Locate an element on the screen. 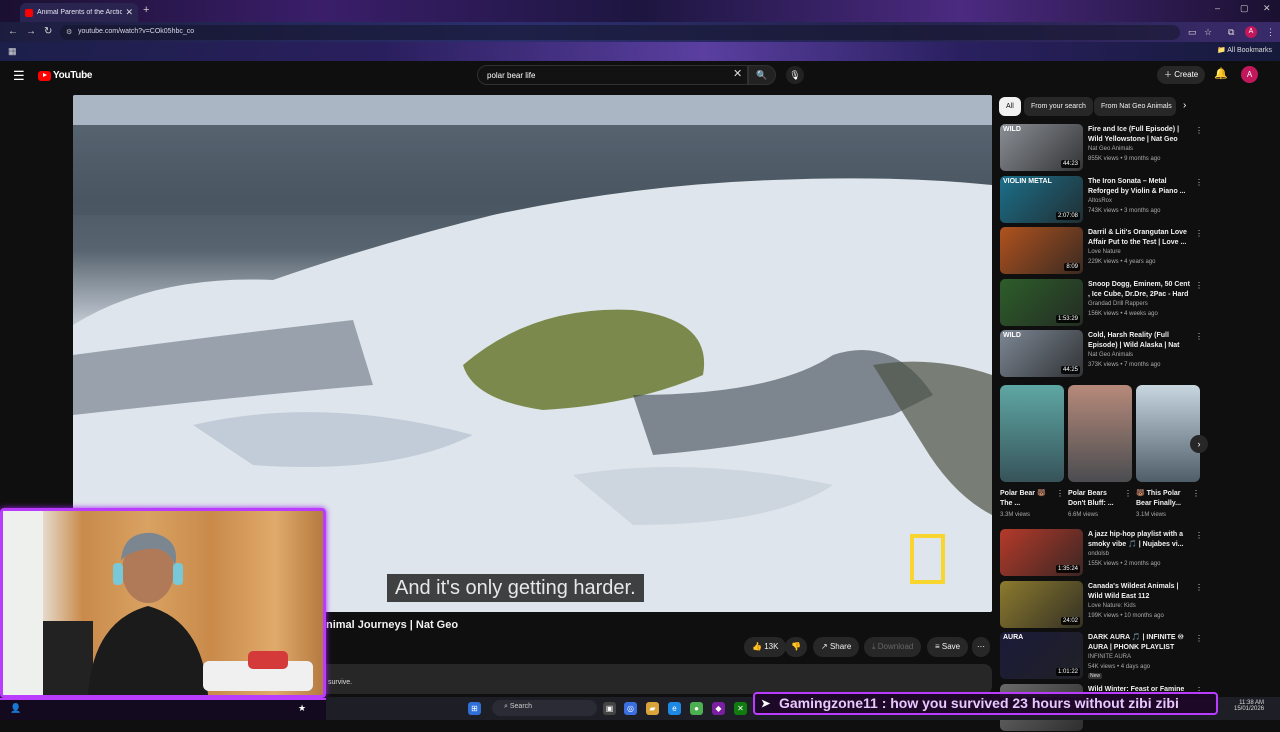  create-button: ＋ Create is located at coordinates (1181, 75).